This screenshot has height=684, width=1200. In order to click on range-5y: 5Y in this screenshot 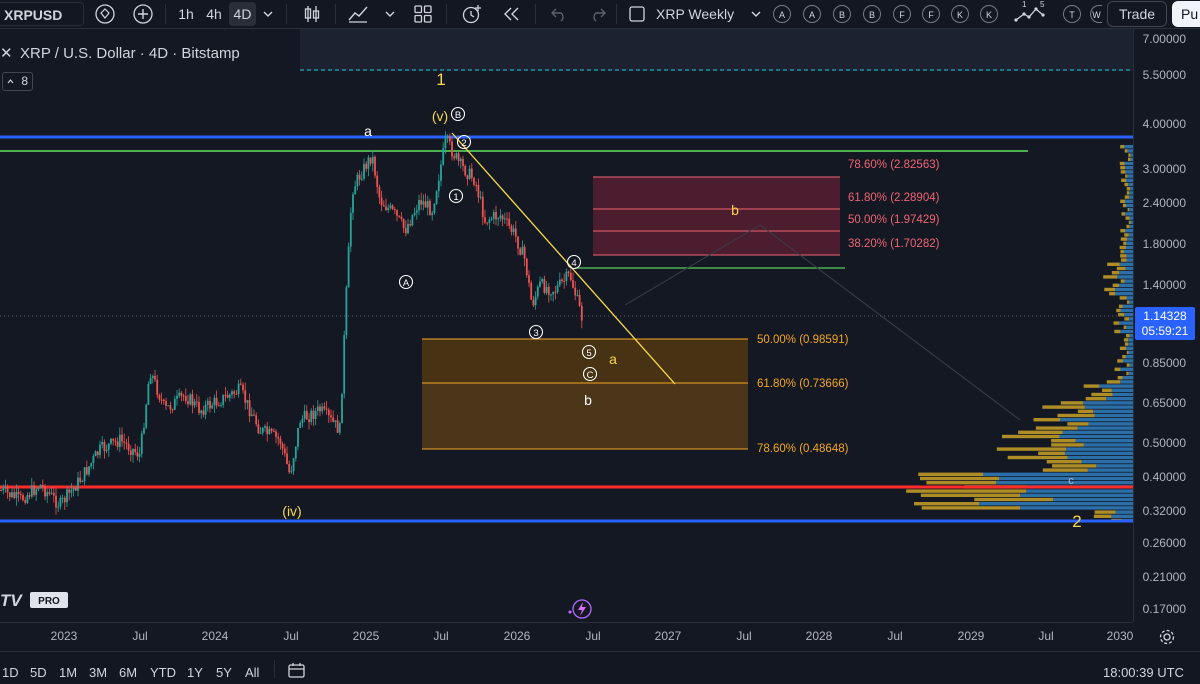, I will do `click(224, 672)`.